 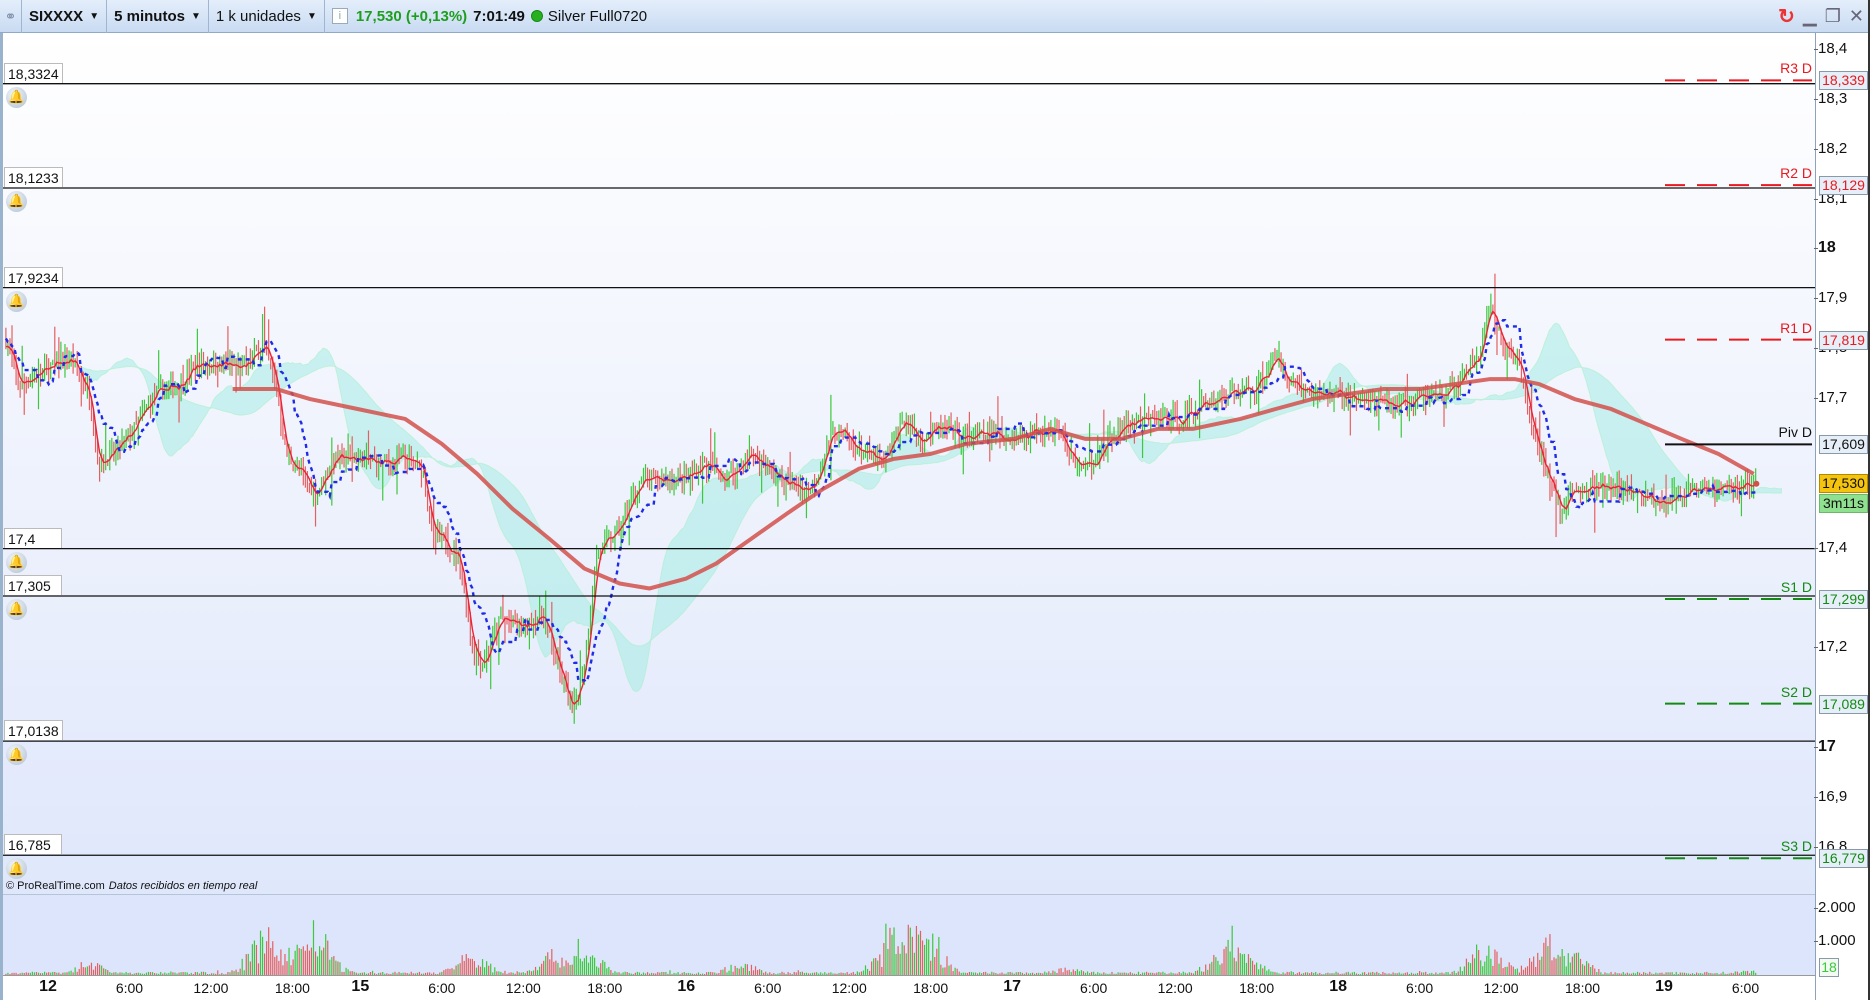 What do you see at coordinates (1830, 796) in the screenshot?
I see `price-tick-label: 16,9` at bounding box center [1830, 796].